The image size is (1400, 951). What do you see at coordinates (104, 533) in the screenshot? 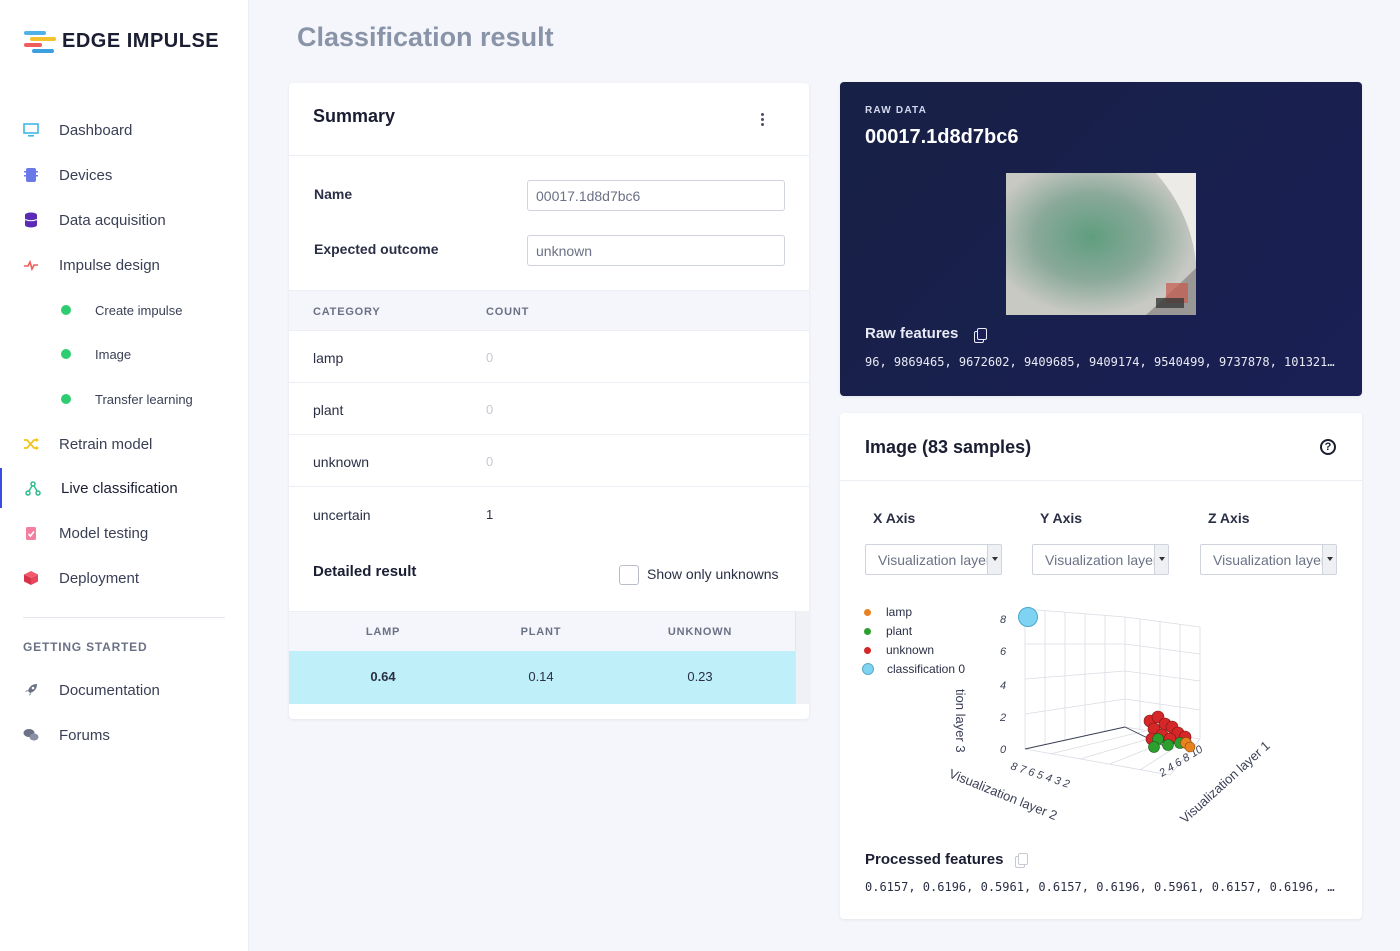
I see `sidebar-item-label: Model testing` at bounding box center [104, 533].